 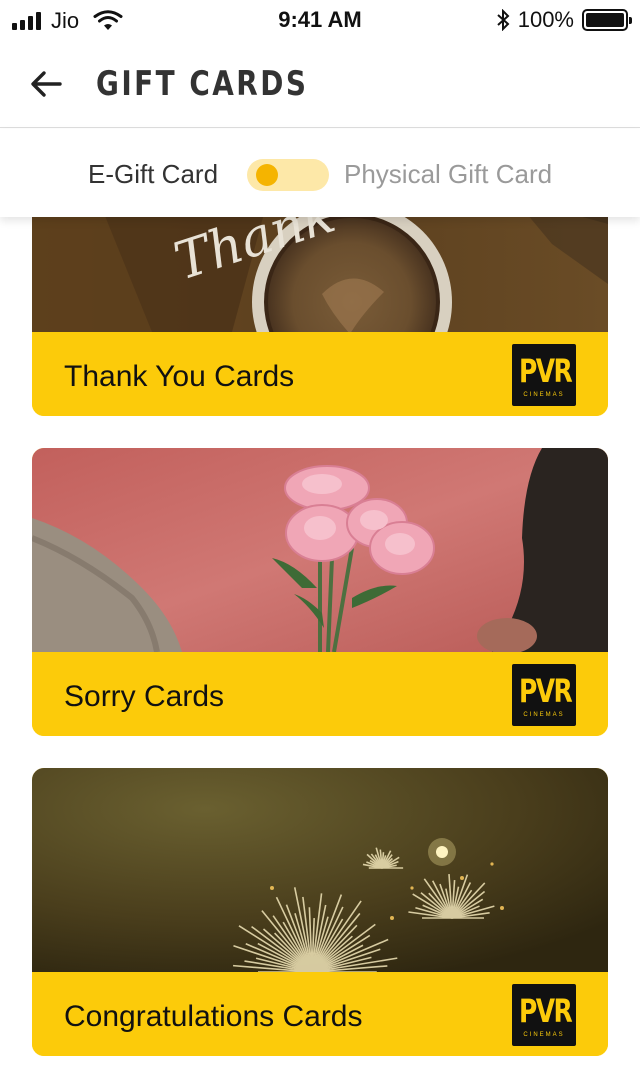 I want to click on card-label: Sorry Cards, so click(x=144, y=696).